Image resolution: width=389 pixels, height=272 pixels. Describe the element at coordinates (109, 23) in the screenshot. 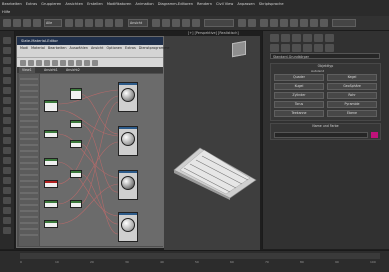

I see `rotate-icon` at that location.